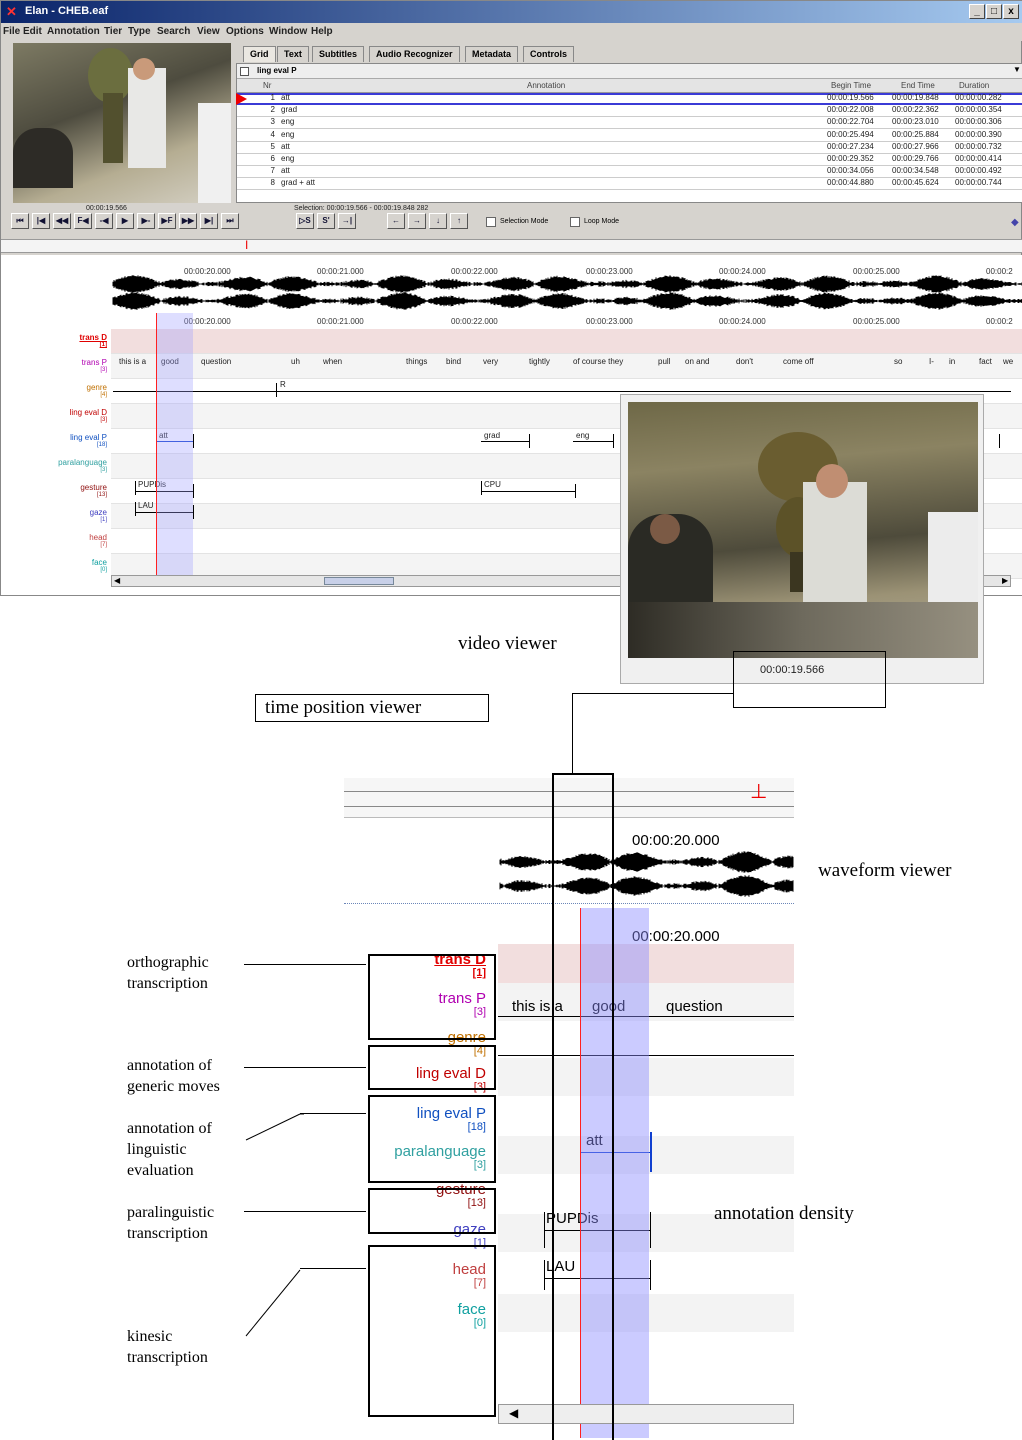 The height and width of the screenshot is (1440, 1022). What do you see at coordinates (539, 361) in the screenshot?
I see `word-annotation: tightly` at bounding box center [539, 361].